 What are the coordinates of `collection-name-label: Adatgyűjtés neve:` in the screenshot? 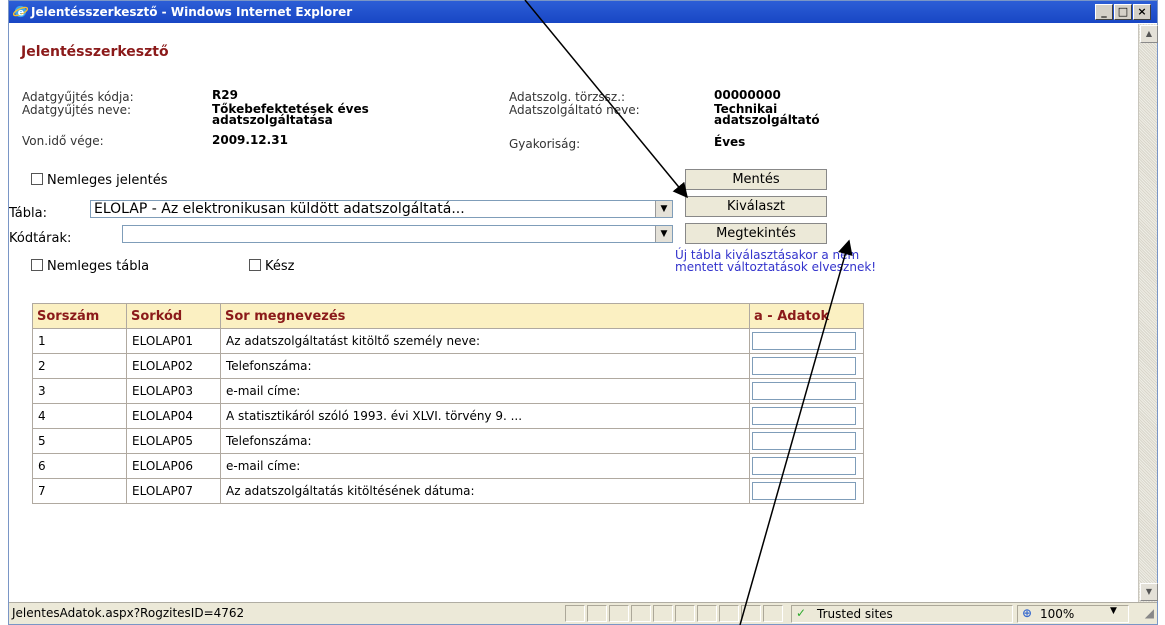 It's located at (77, 110).